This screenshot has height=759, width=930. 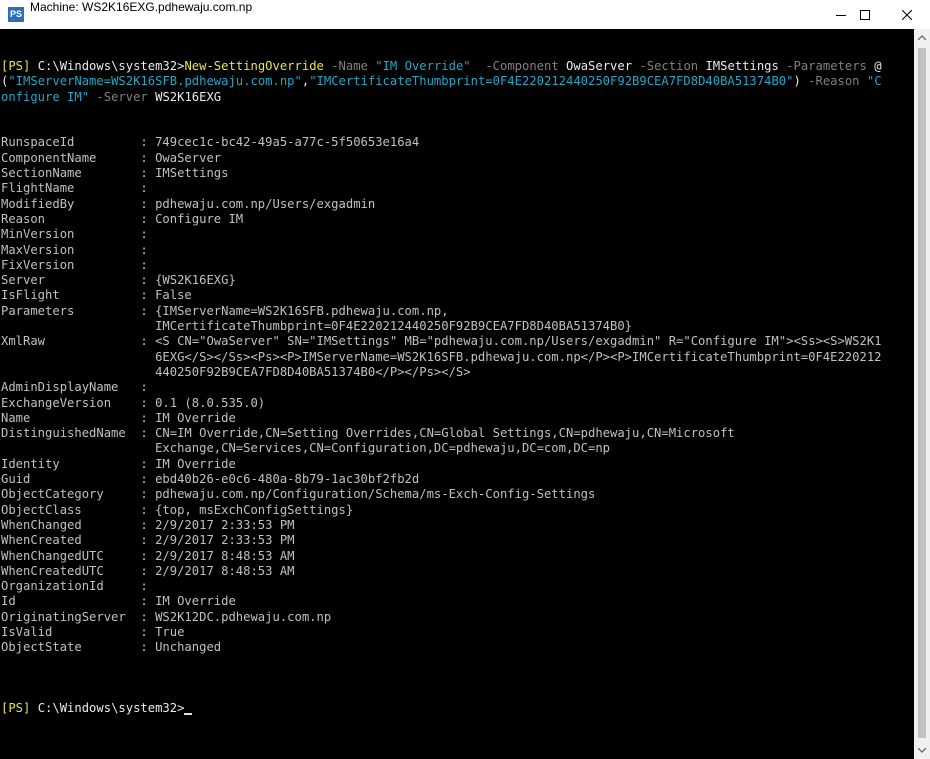 What do you see at coordinates (878, 66) in the screenshot?
I see `array-at: @` at bounding box center [878, 66].